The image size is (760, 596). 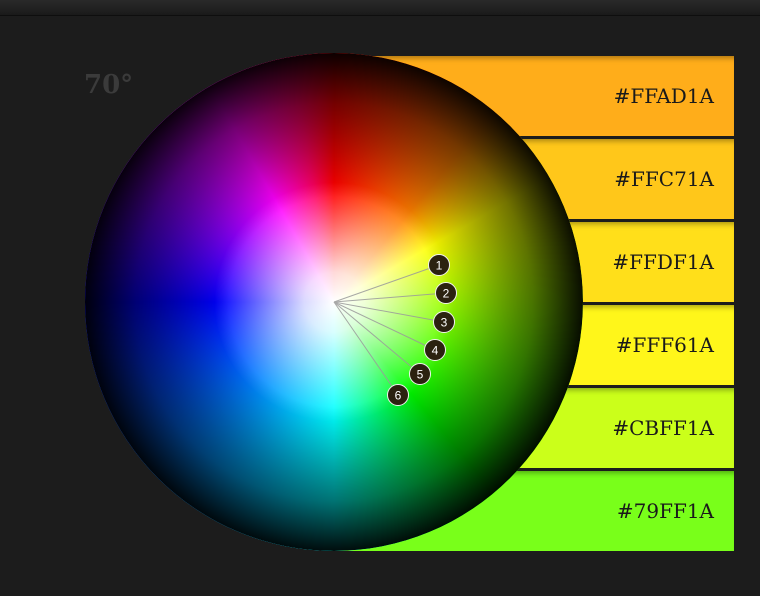 What do you see at coordinates (665, 511) in the screenshot?
I see `swatch-hex-6: #79FF1A` at bounding box center [665, 511].